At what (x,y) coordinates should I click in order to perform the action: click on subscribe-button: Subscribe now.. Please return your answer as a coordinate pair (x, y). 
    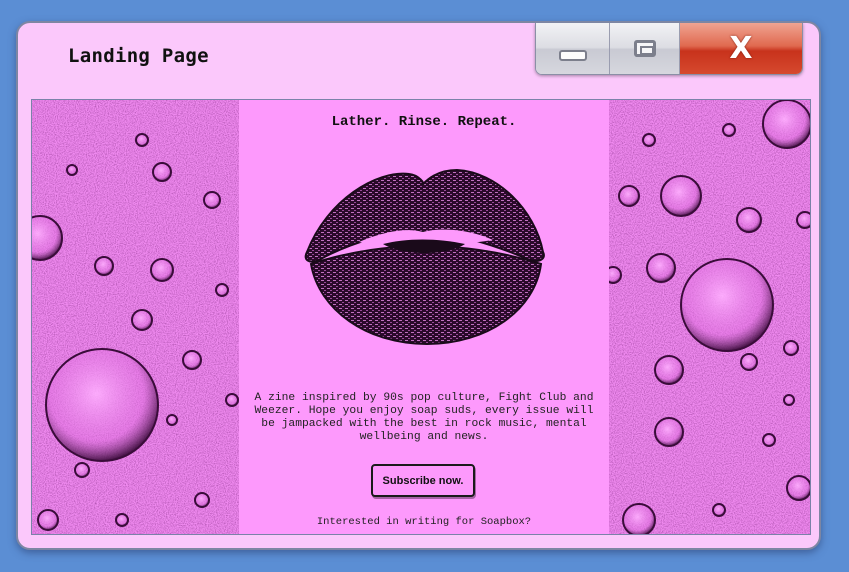
    Looking at the image, I should click on (423, 480).